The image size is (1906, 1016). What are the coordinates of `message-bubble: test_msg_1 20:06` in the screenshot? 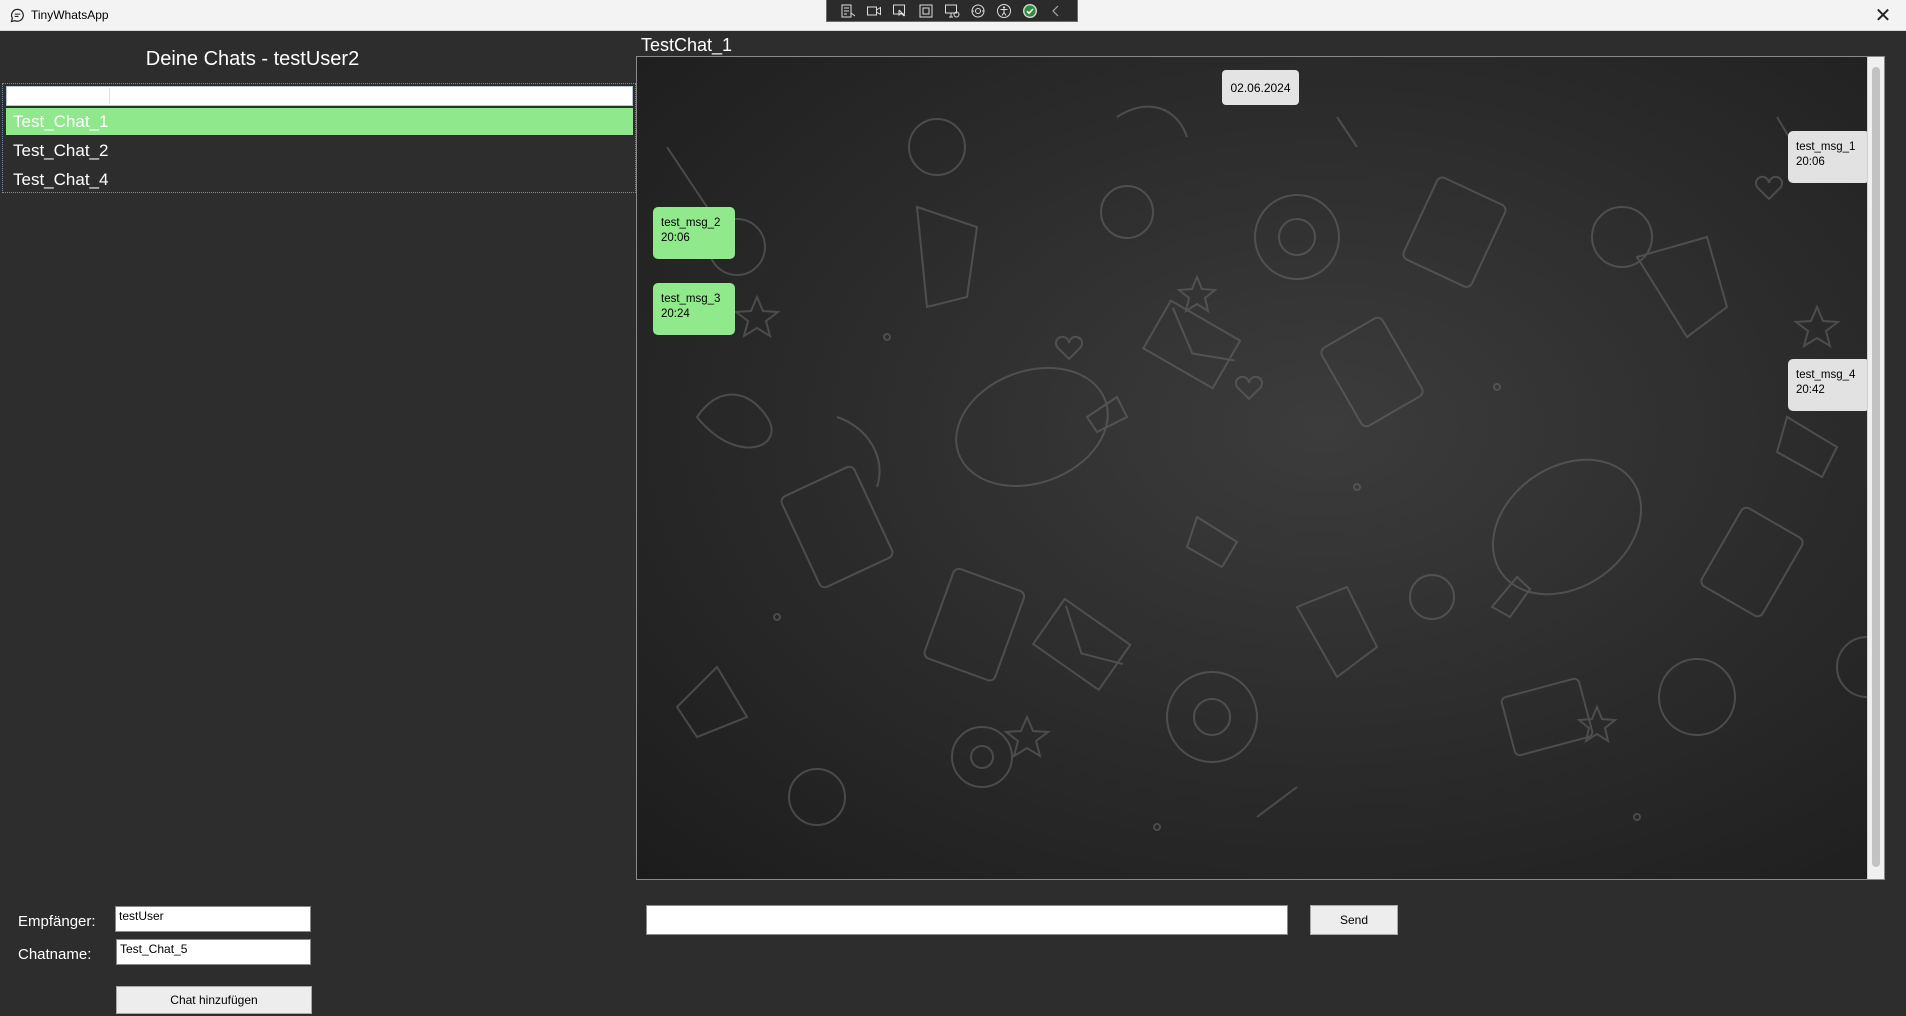 It's located at (1829, 157).